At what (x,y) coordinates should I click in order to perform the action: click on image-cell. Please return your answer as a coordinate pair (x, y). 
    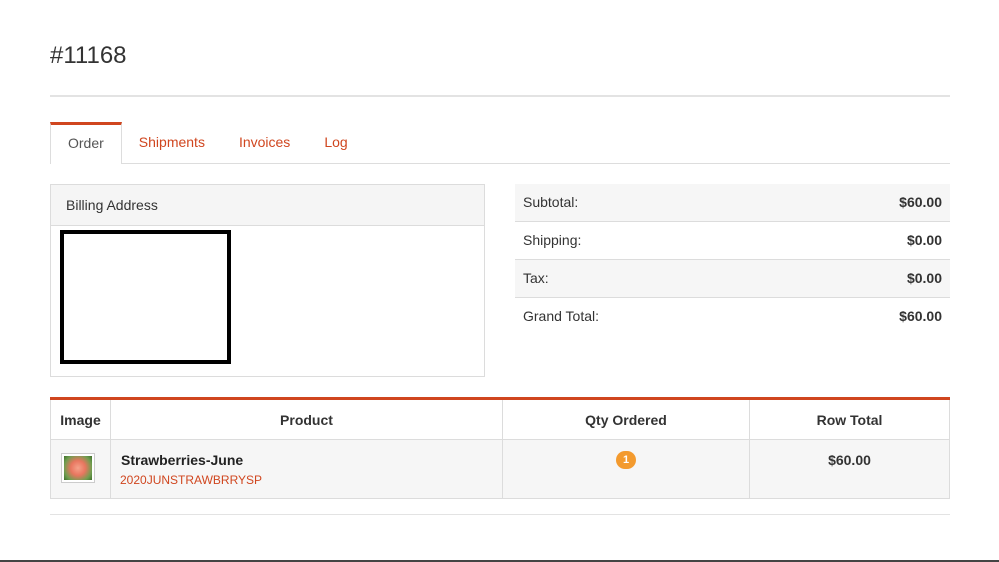
    Looking at the image, I should click on (80, 469).